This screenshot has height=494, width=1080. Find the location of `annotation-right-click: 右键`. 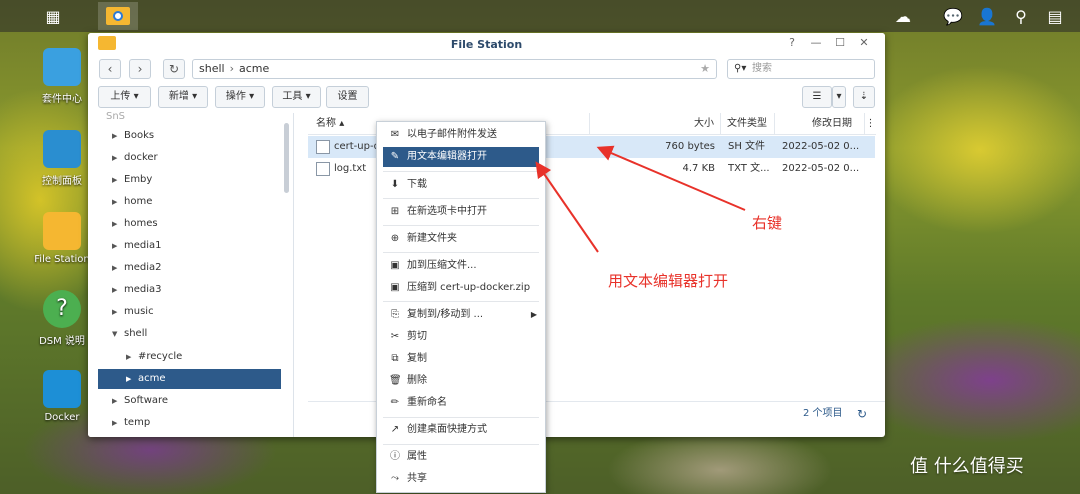

annotation-right-click: 右键 is located at coordinates (767, 223).